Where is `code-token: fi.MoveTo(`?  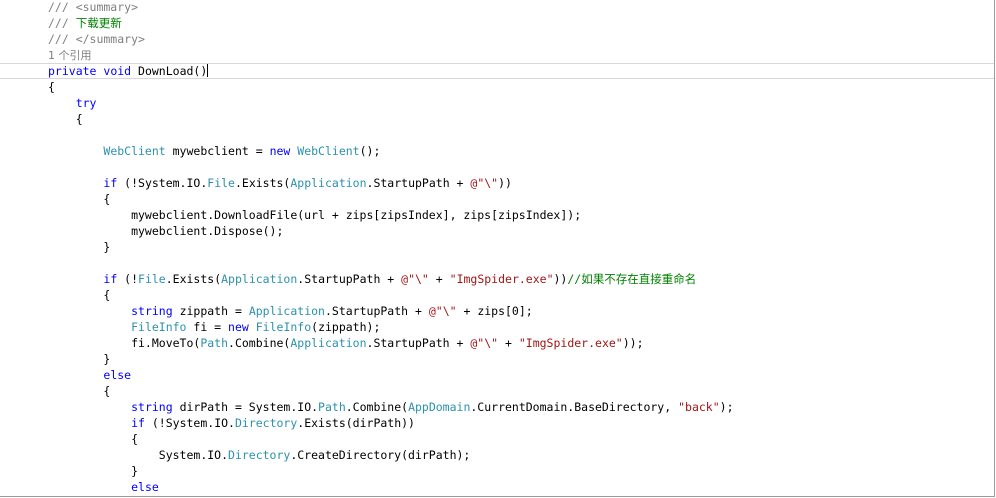 code-token: fi.MoveTo( is located at coordinates (124, 343).